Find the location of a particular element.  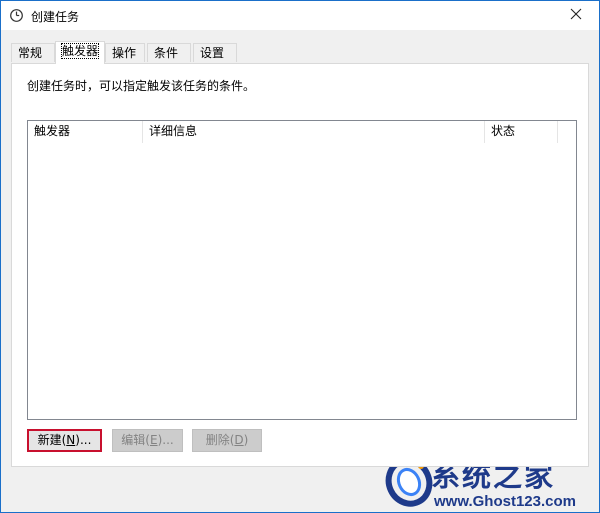

button-text: 新建( is located at coordinates (52, 440).